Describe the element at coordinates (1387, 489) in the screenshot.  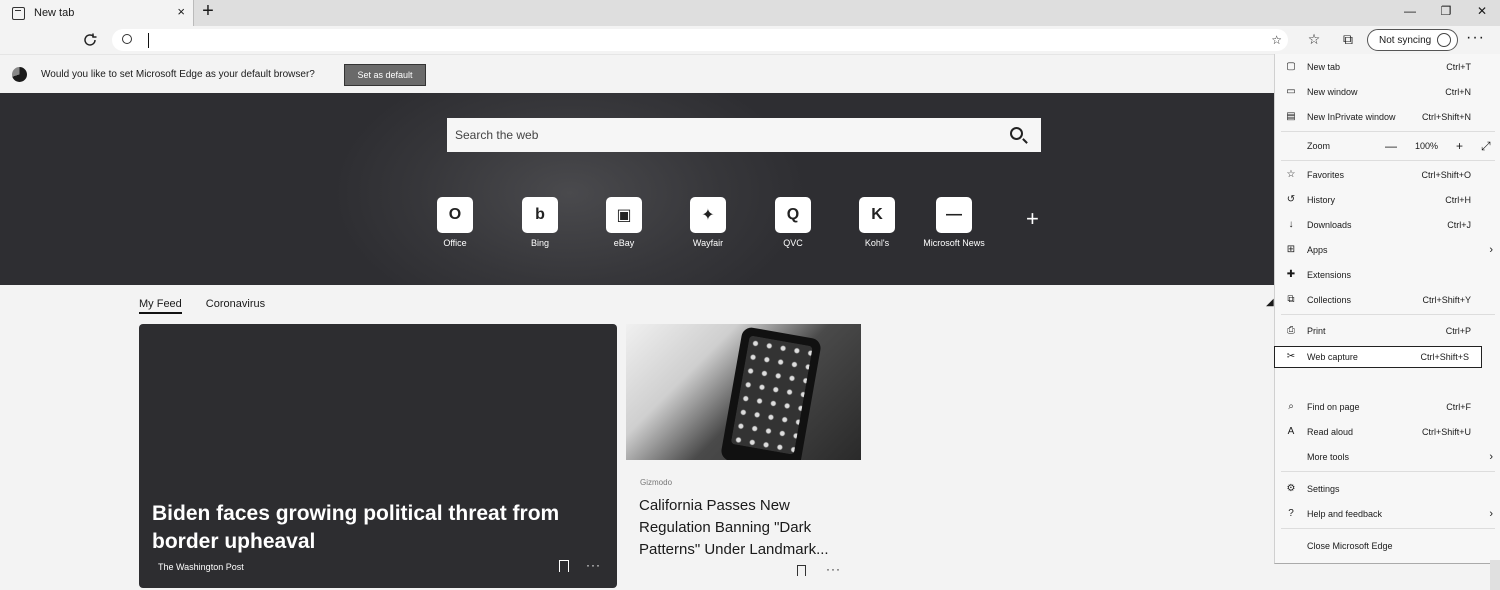
I see `menu-item-settings: ⚙ Settings` at that location.